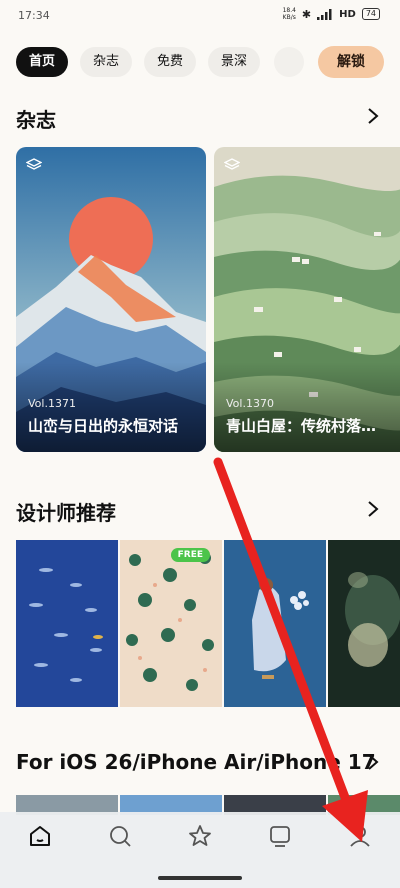 Image resolution: width=400 pixels, height=888 pixels. What do you see at coordinates (170, 62) in the screenshot?
I see `tab-free: 免费` at bounding box center [170, 62].